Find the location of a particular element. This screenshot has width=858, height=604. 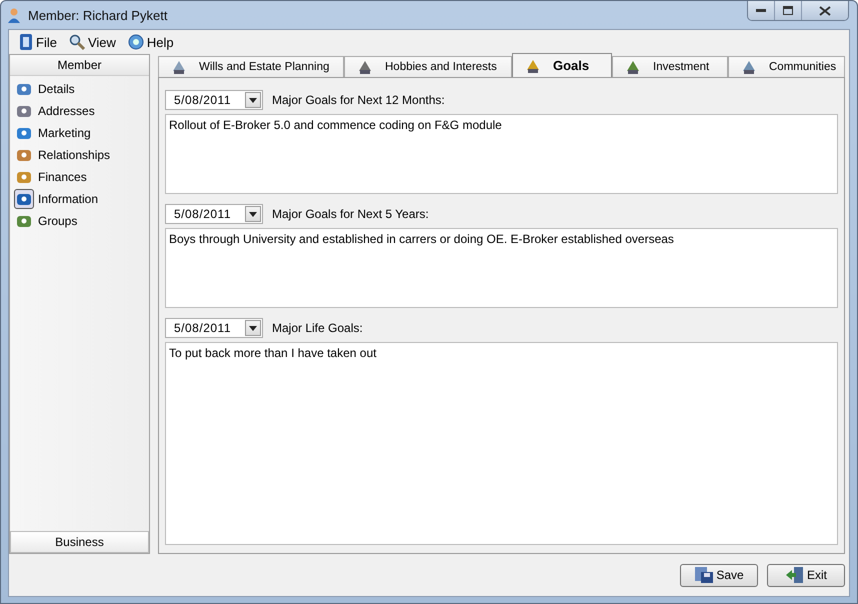

sidebar-item: Relationships is located at coordinates (79, 155).